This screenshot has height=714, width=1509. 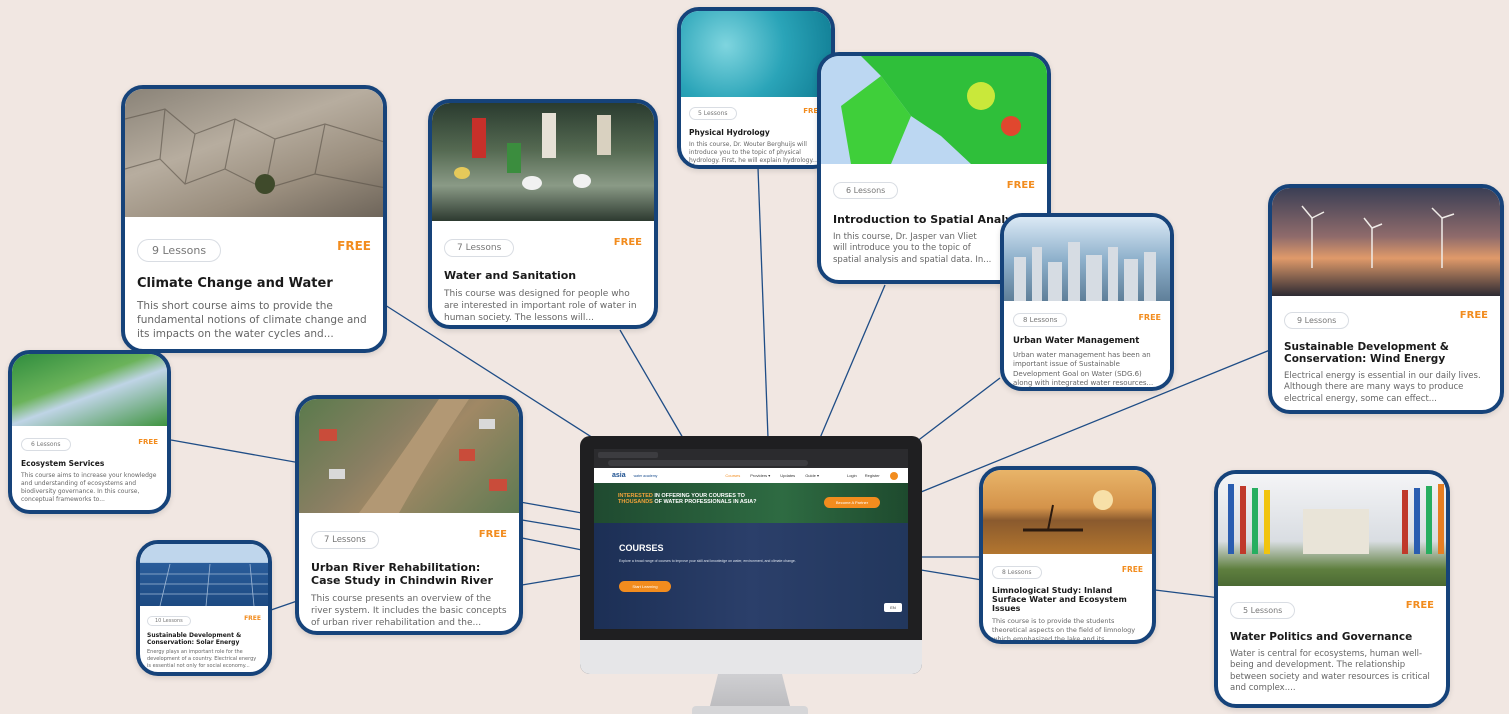 I want to click on solar-panels-illustration, so click(x=204, y=584).